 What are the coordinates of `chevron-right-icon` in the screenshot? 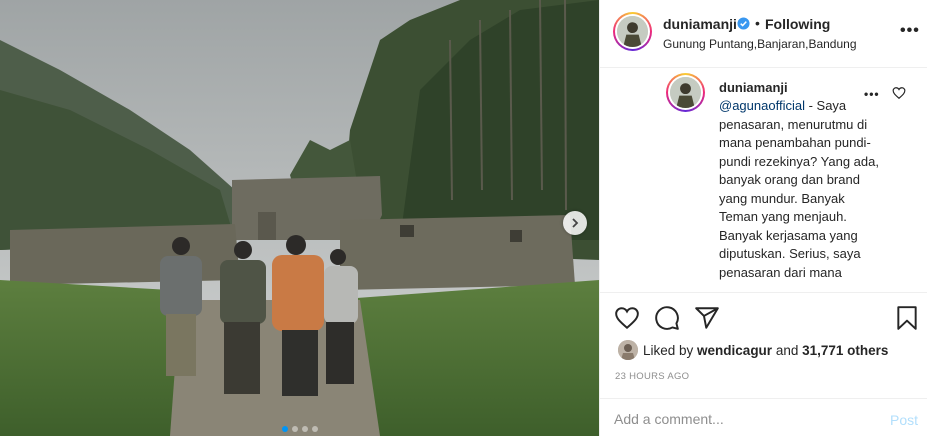 It's located at (575, 223).